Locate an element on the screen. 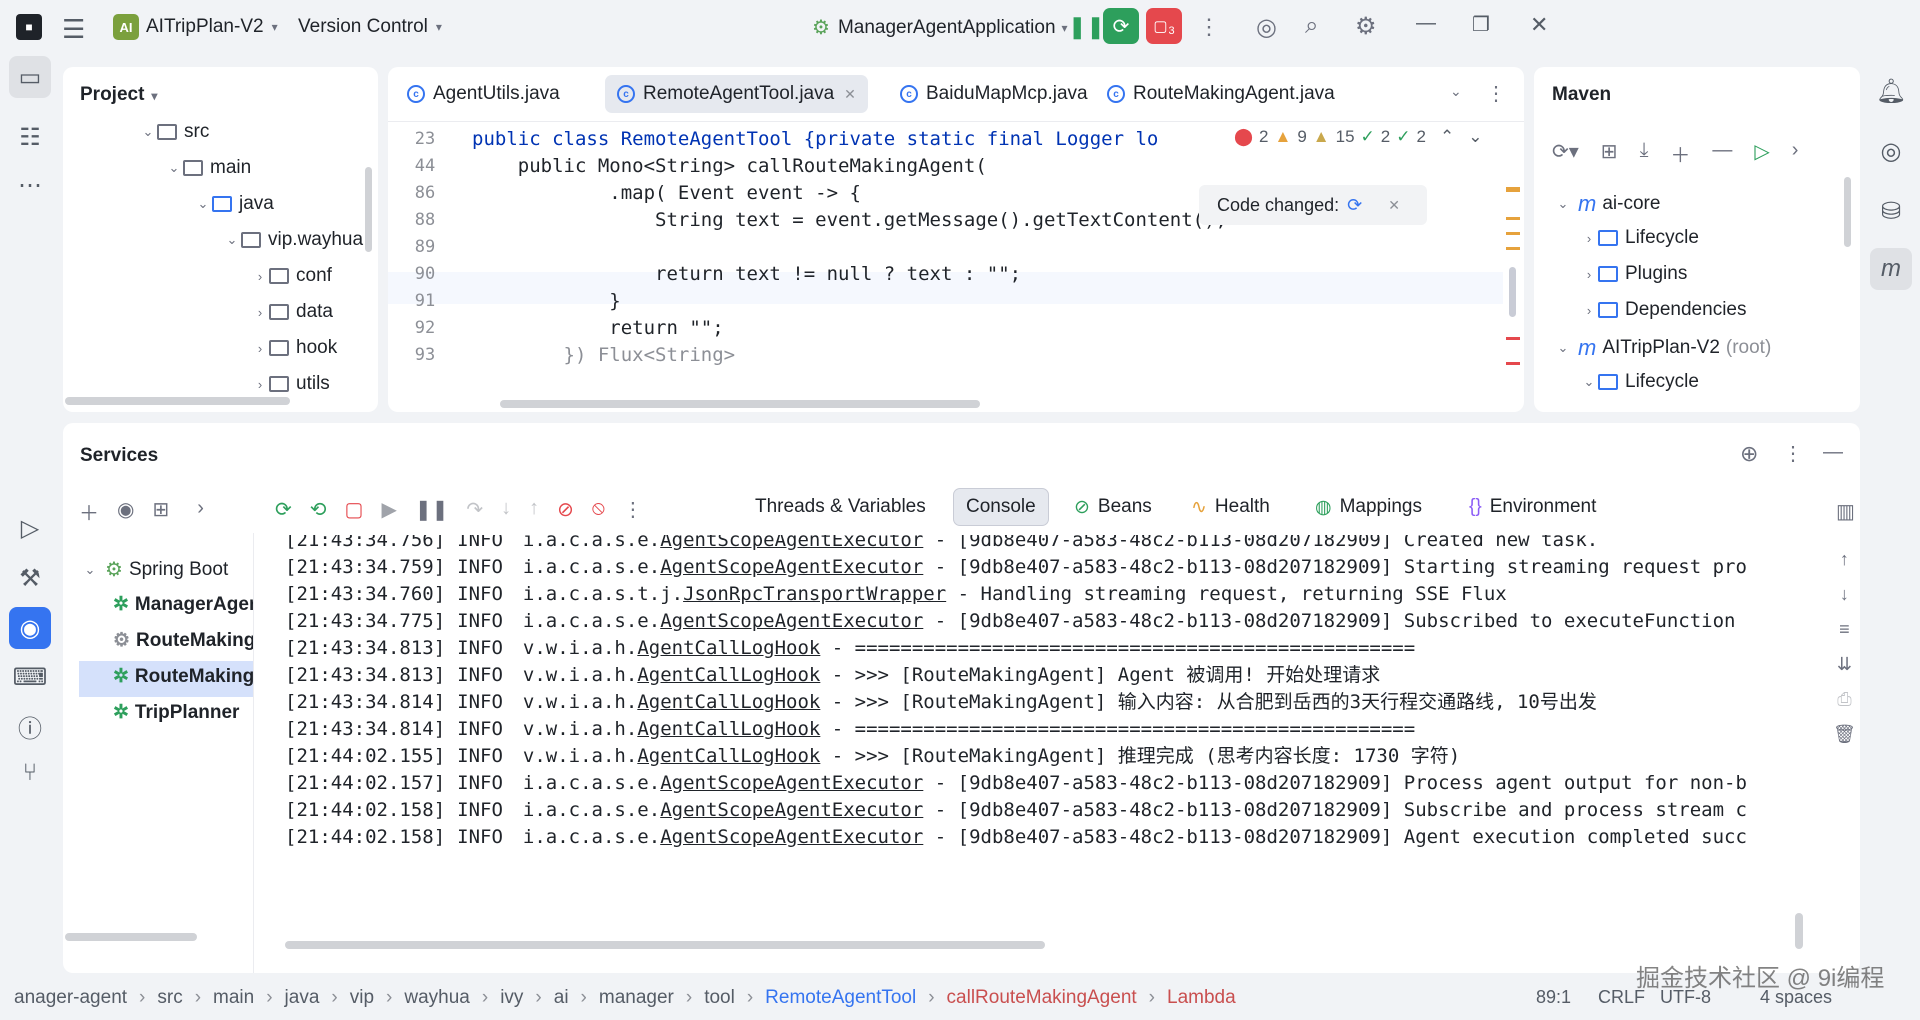 This screenshot has width=1920, height=1020. inspection-widget: ⬤ 2 ▲ 9 ▲ 15 ✓ 2 ✓ 2 ⌃ ⌄ is located at coordinates (1358, 137).